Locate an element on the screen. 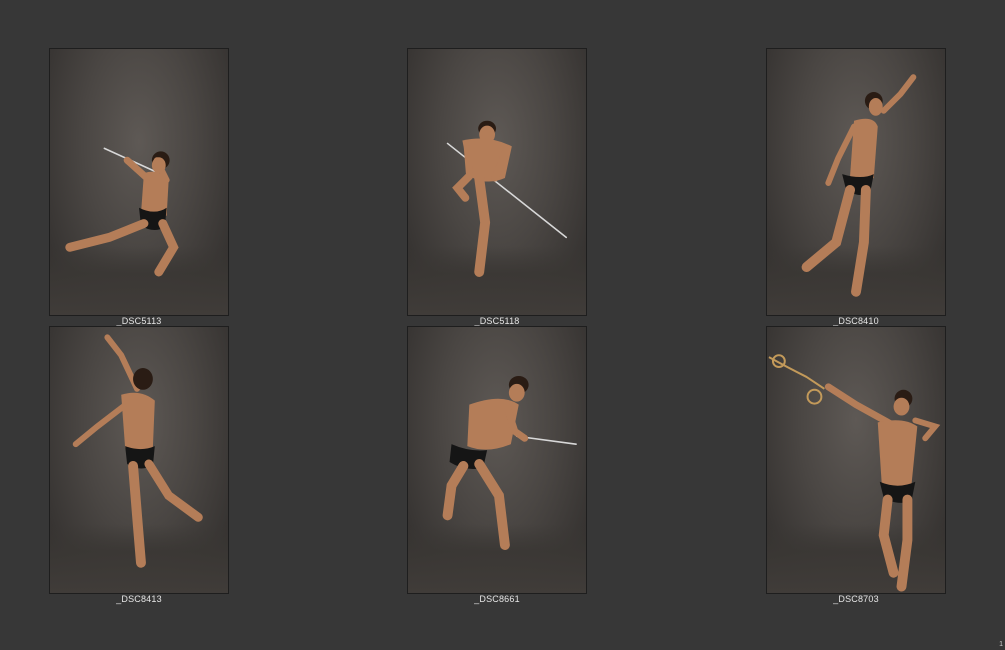 This screenshot has height=650, width=1005. photo-filename: _DSC8703 is located at coordinates (856, 599).